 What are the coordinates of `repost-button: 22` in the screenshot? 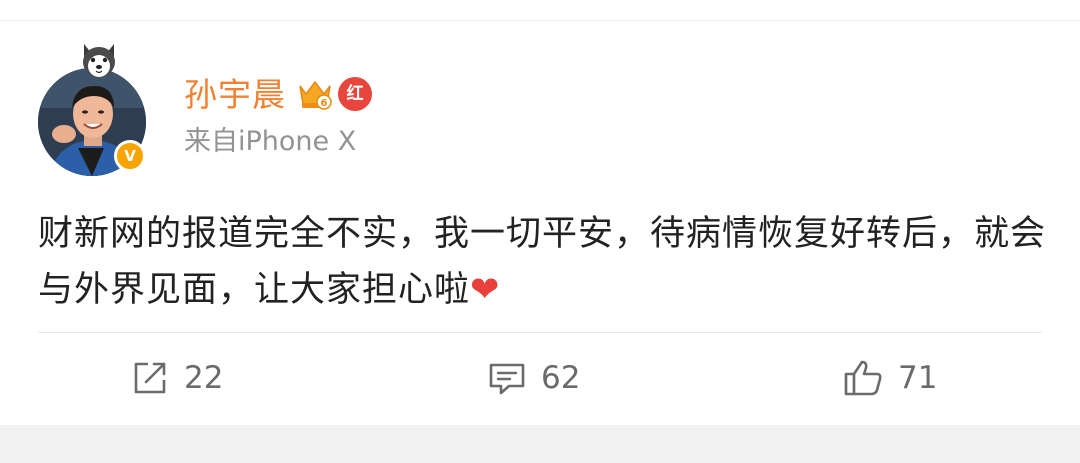 It's located at (176, 378).